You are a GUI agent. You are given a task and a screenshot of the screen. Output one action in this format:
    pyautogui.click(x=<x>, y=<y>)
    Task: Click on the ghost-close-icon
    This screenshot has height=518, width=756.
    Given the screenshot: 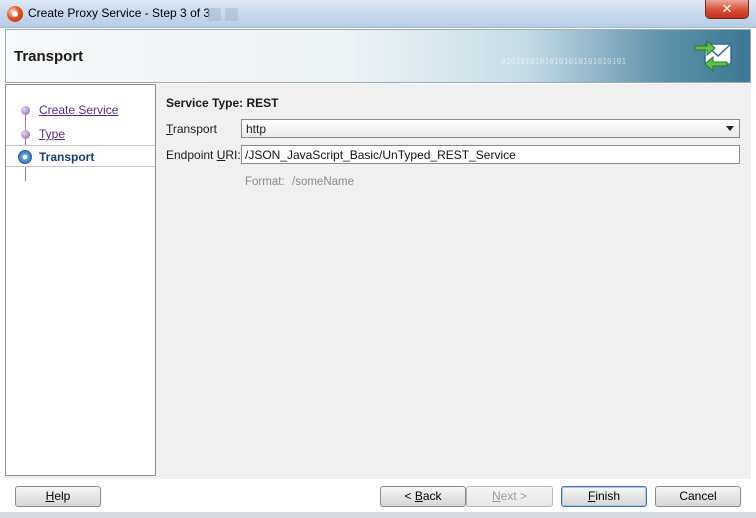 What is the action you would take?
    pyautogui.click(x=231, y=14)
    